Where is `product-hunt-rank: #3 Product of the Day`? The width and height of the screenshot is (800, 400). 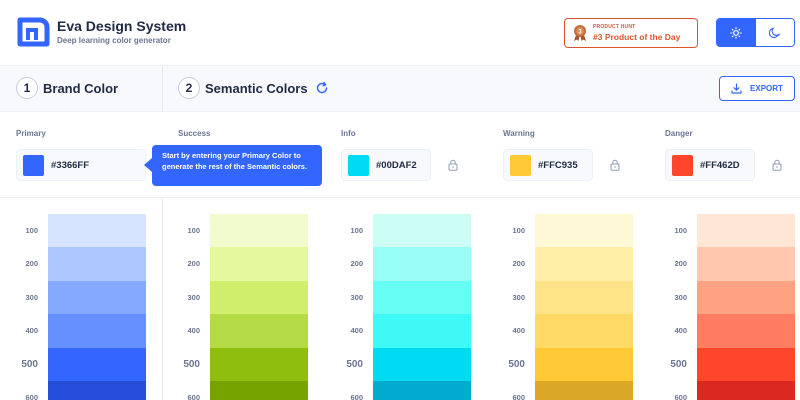
product-hunt-rank: #3 Product of the Day is located at coordinates (637, 37).